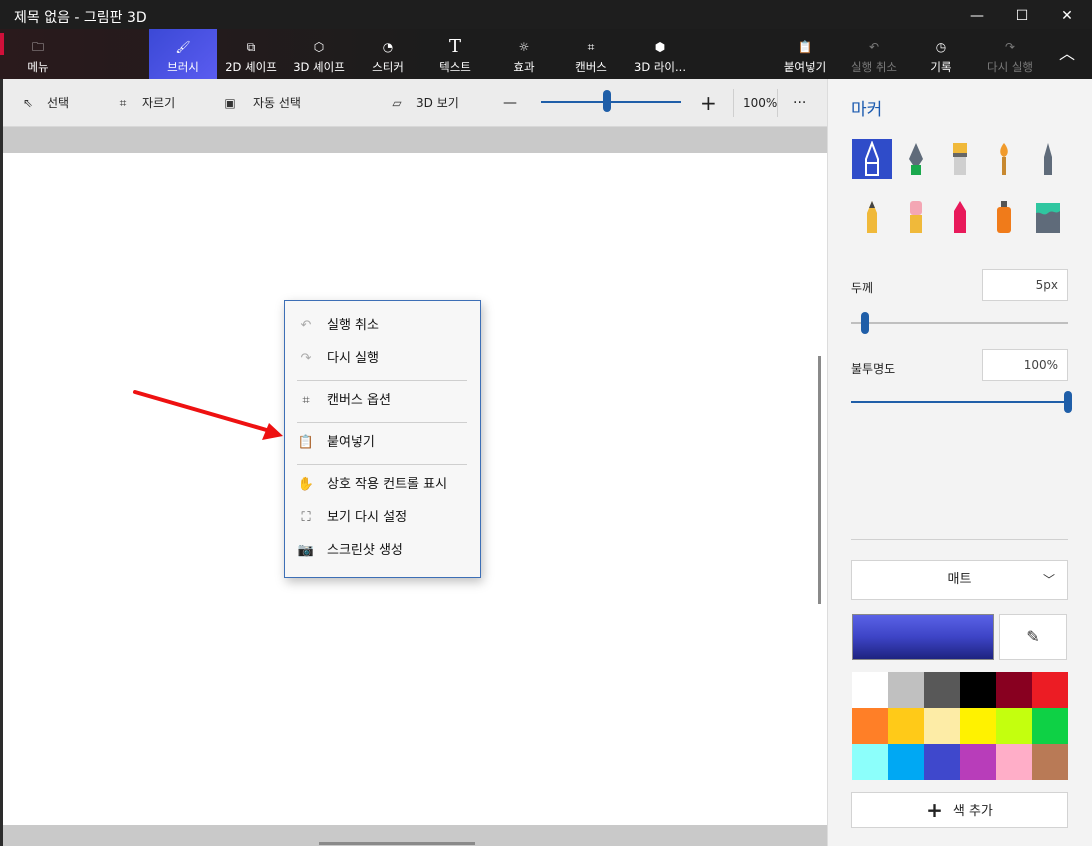  What do you see at coordinates (382, 443) in the screenshot?
I see `menu-item-paste: 📋 붙여넣기` at bounding box center [382, 443].